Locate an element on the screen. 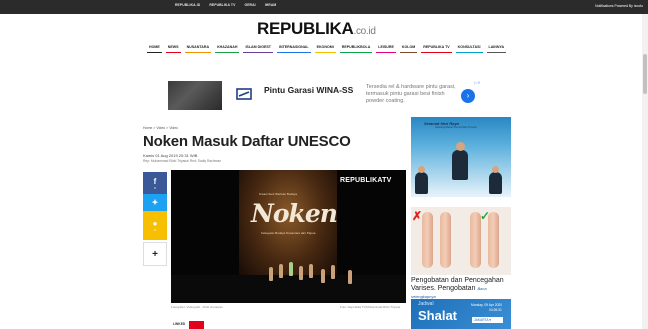 The width and height of the screenshot is (648, 329). page-scrollbar is located at coordinates (645, 171).